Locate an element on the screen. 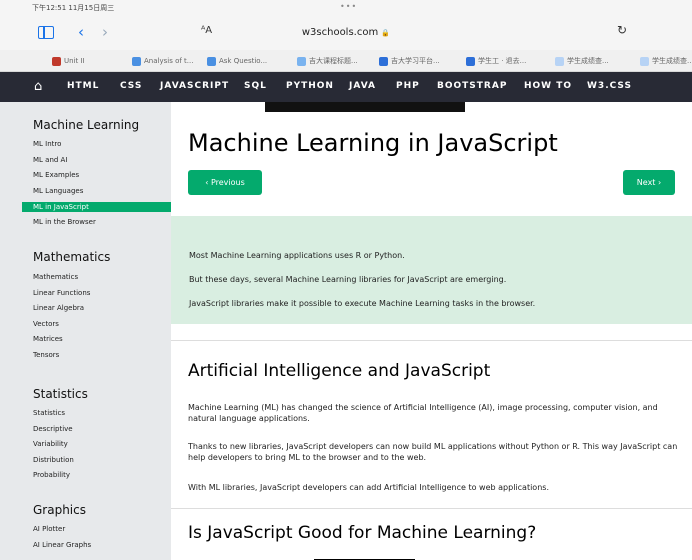 Image resolution: width=692 pixels, height=560 pixels. topnav-link-sql: SQL is located at coordinates (255, 86).